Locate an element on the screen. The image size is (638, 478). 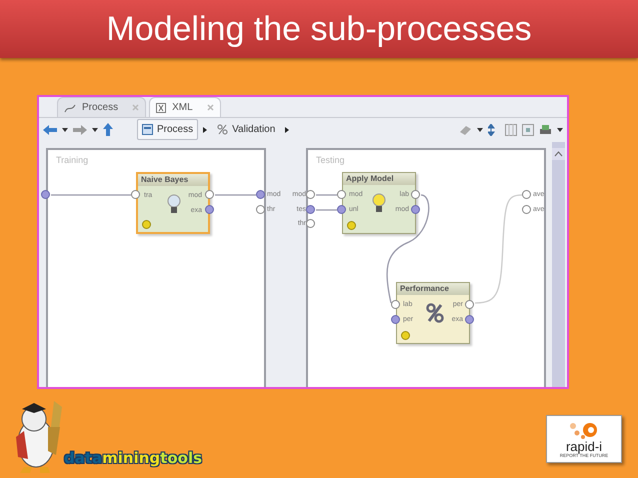
circles-icon is located at coordinates (584, 431).